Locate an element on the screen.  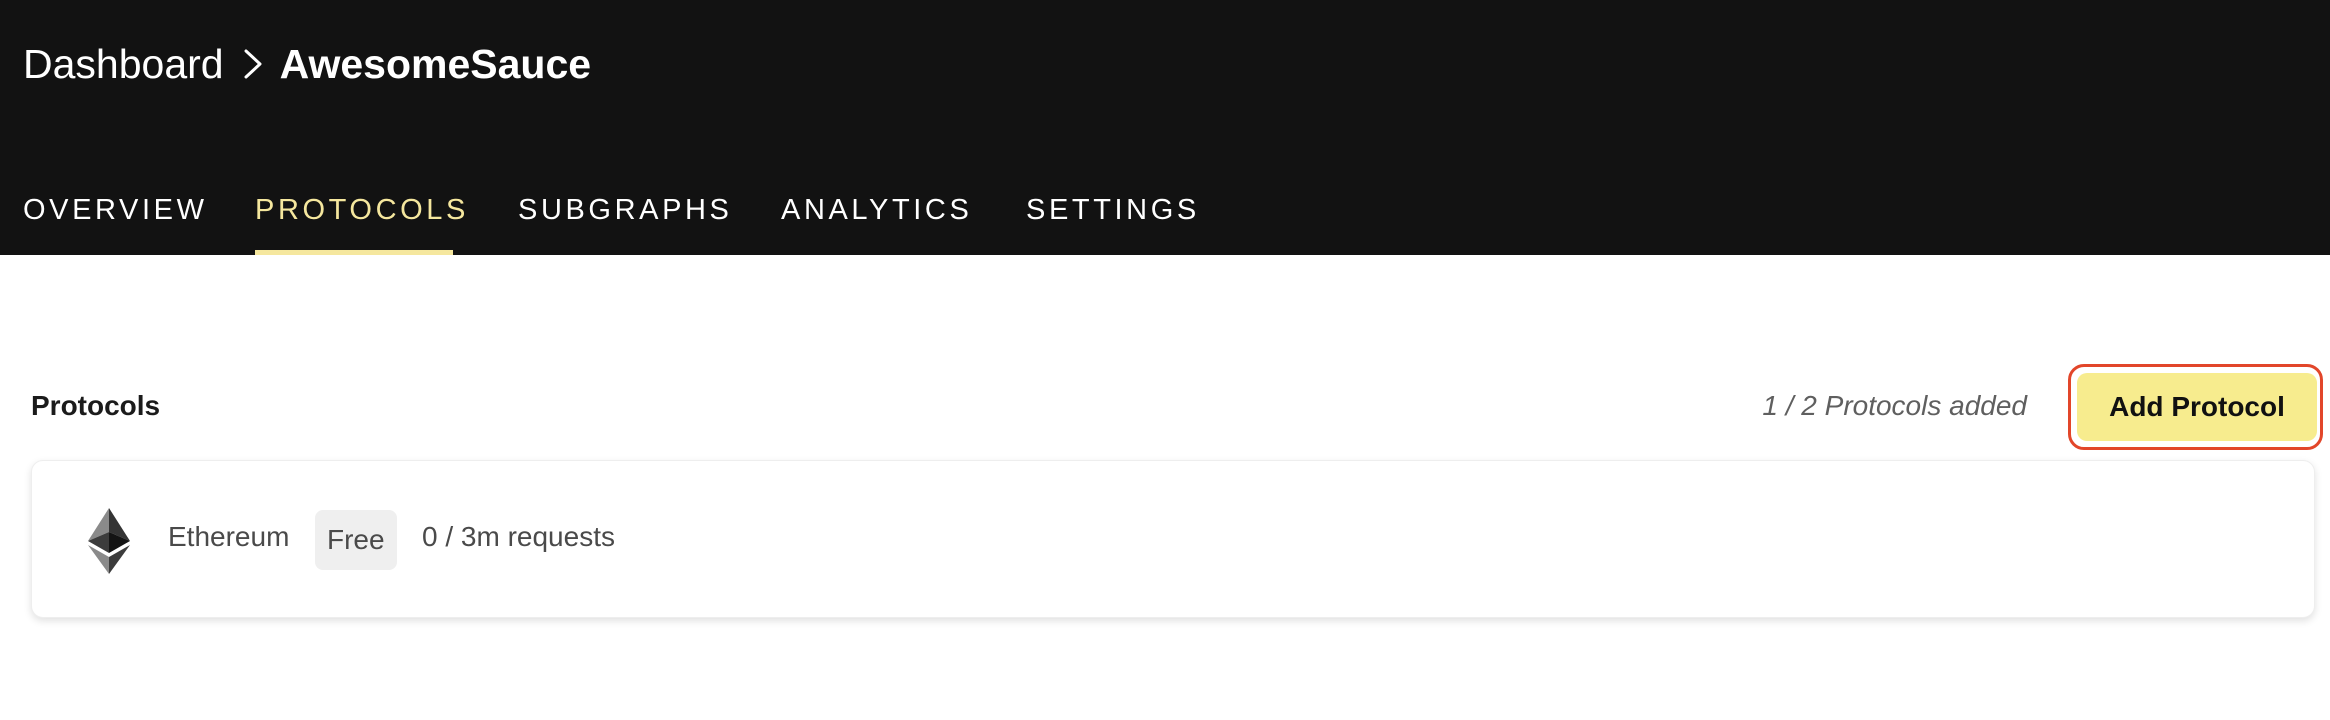
breadcrumb: Dashboard AwesomeSauce is located at coordinates (307, 64).